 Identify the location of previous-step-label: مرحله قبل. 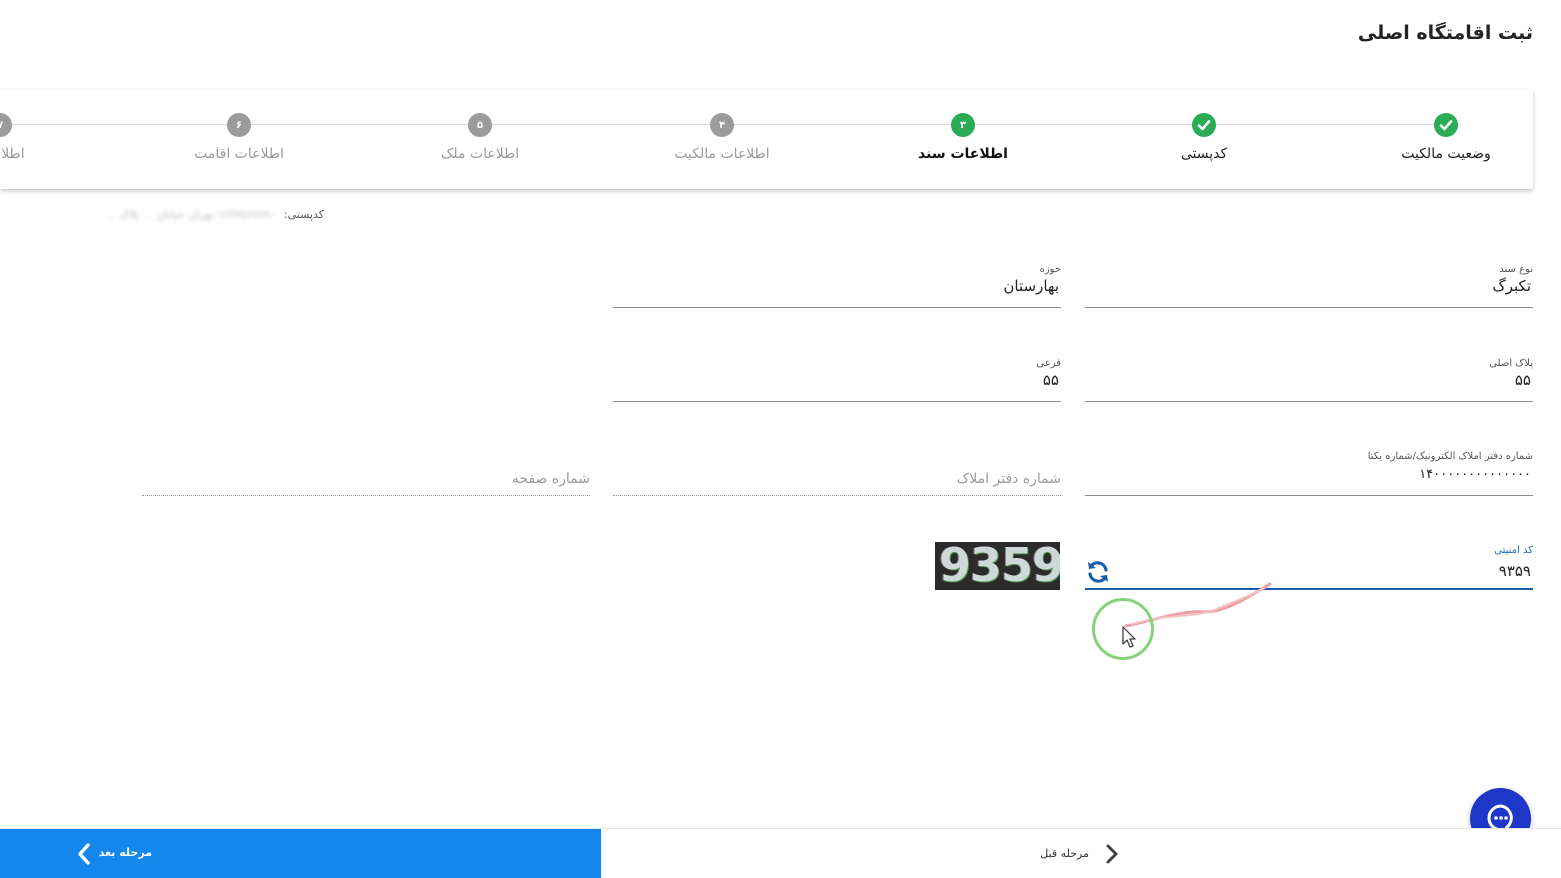
(1064, 853).